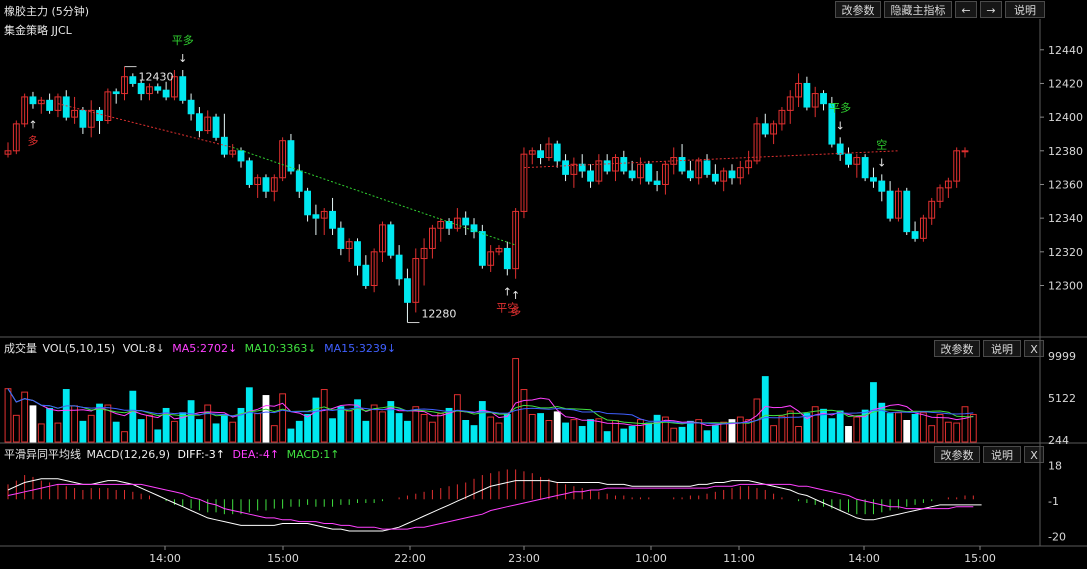 Image resolution: width=1087 pixels, height=569 pixels. What do you see at coordinates (1065, 117) in the screenshot?
I see `y-tick-label: 12400` at bounding box center [1065, 117].